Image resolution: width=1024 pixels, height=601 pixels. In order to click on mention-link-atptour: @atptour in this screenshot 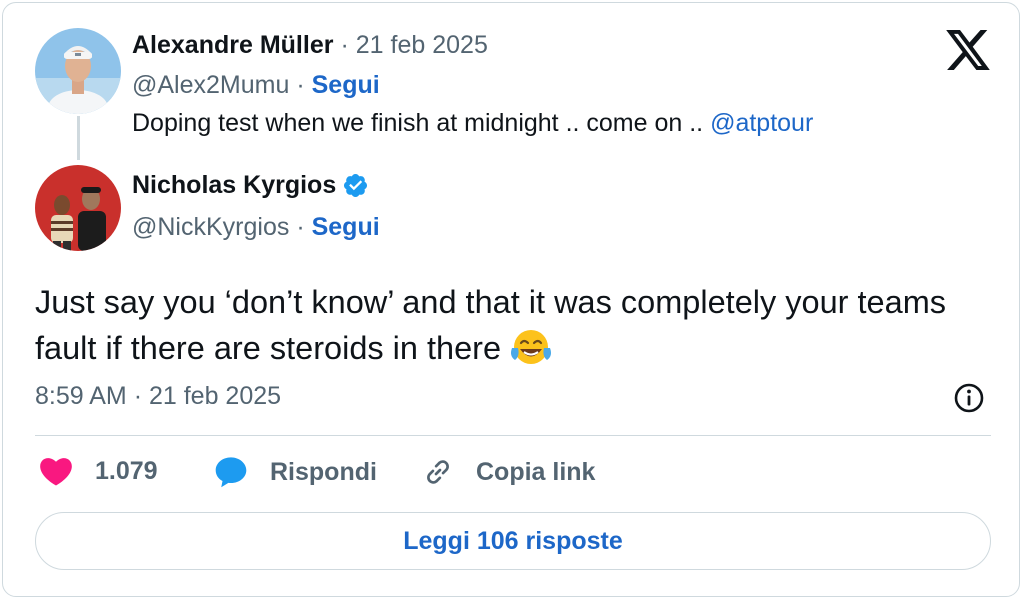, I will do `click(761, 123)`.